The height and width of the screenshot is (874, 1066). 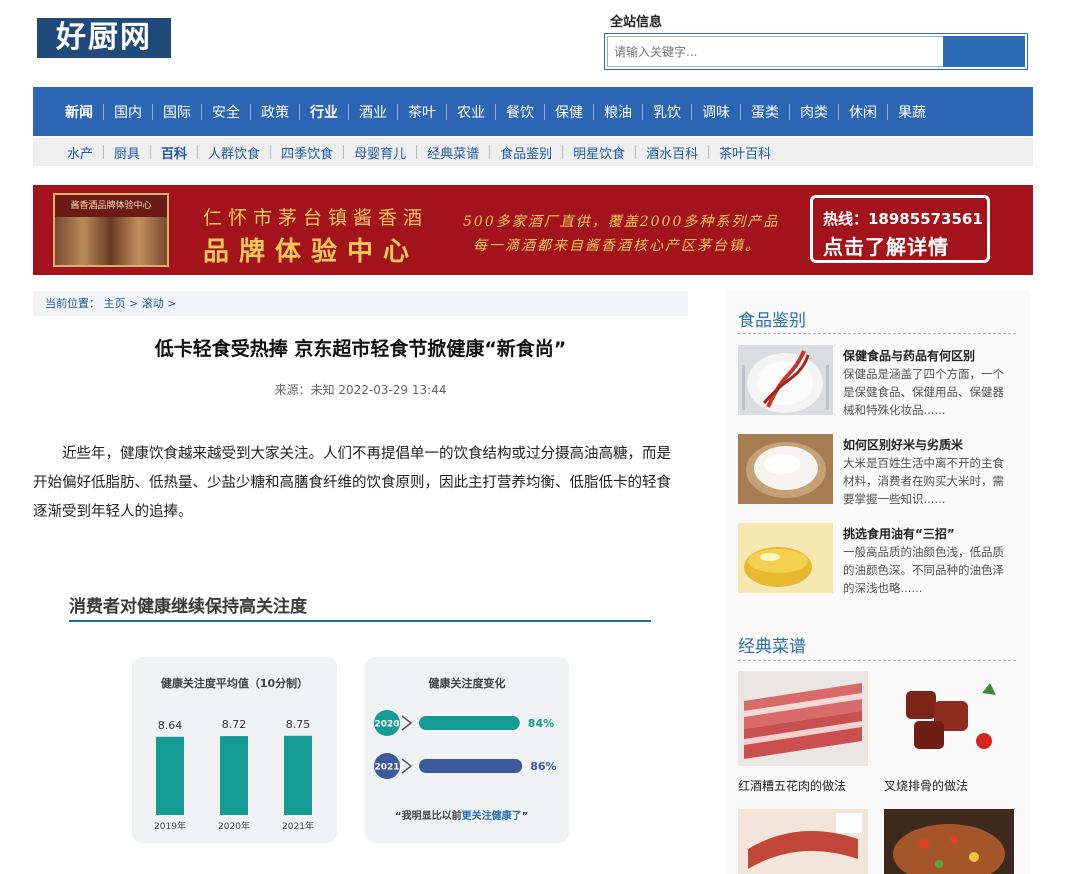 What do you see at coordinates (909, 355) in the screenshot?
I see `sidebar-item-title: 保健食品与药品有何区别` at bounding box center [909, 355].